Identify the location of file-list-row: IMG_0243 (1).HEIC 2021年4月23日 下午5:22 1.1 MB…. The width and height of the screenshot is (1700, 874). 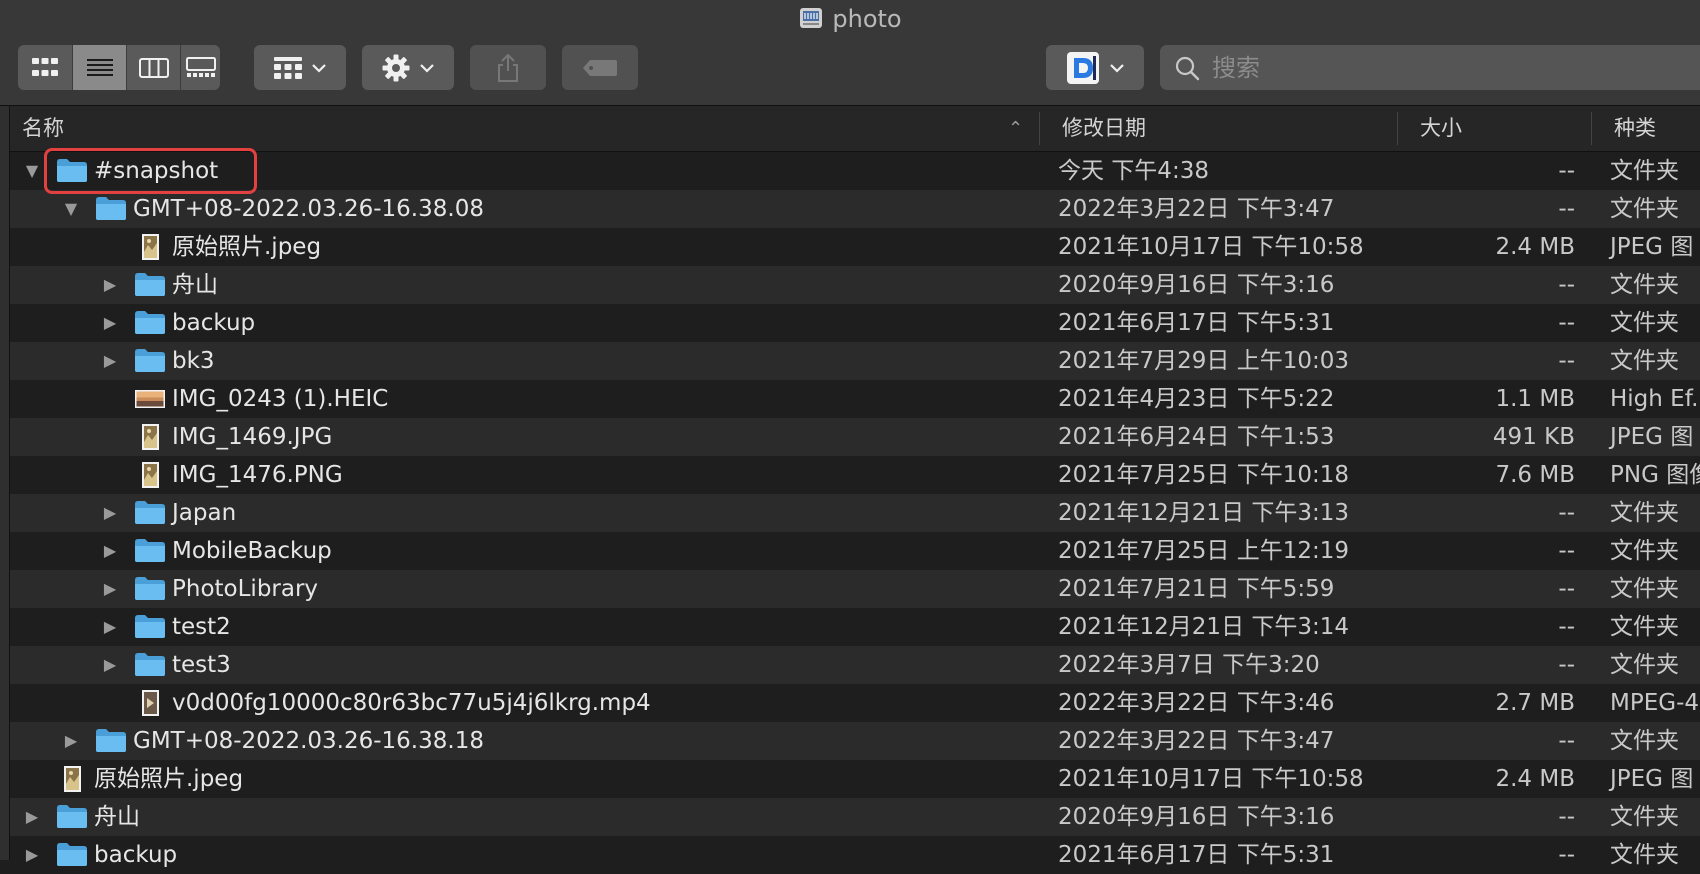
(855, 399).